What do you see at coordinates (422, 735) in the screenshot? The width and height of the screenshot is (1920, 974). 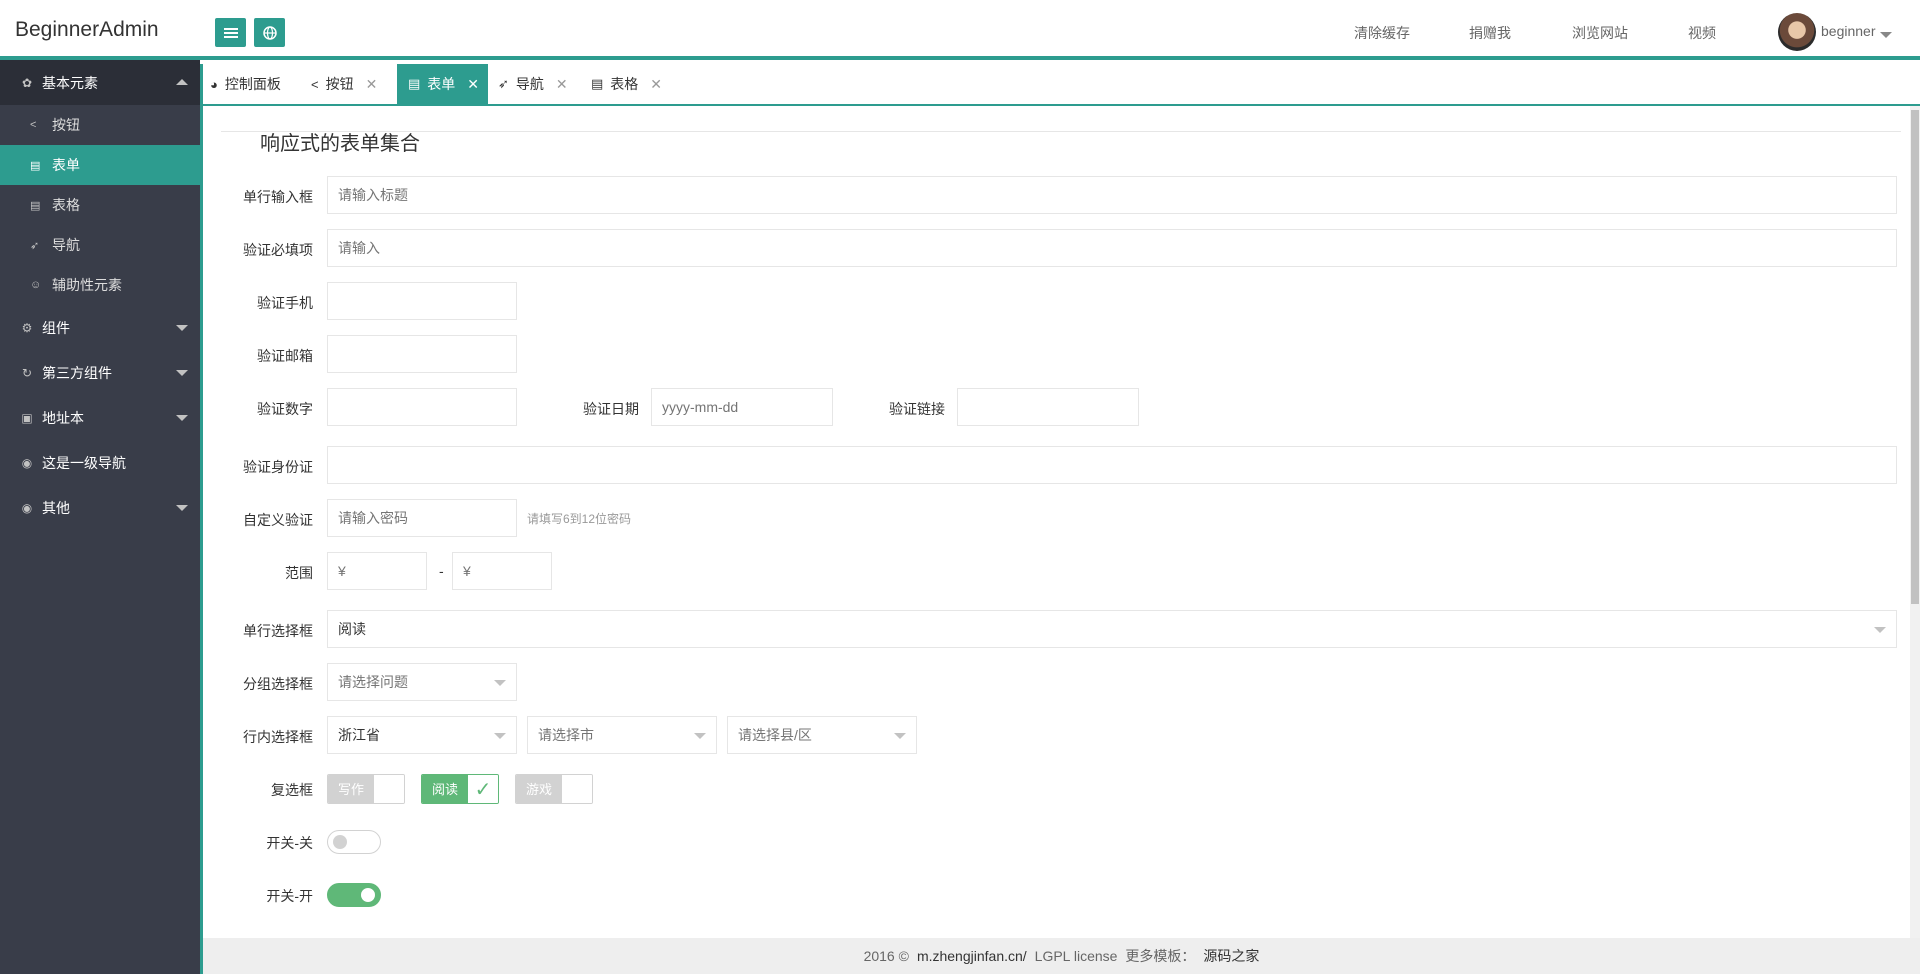 I see `province-select: 浙江省` at bounding box center [422, 735].